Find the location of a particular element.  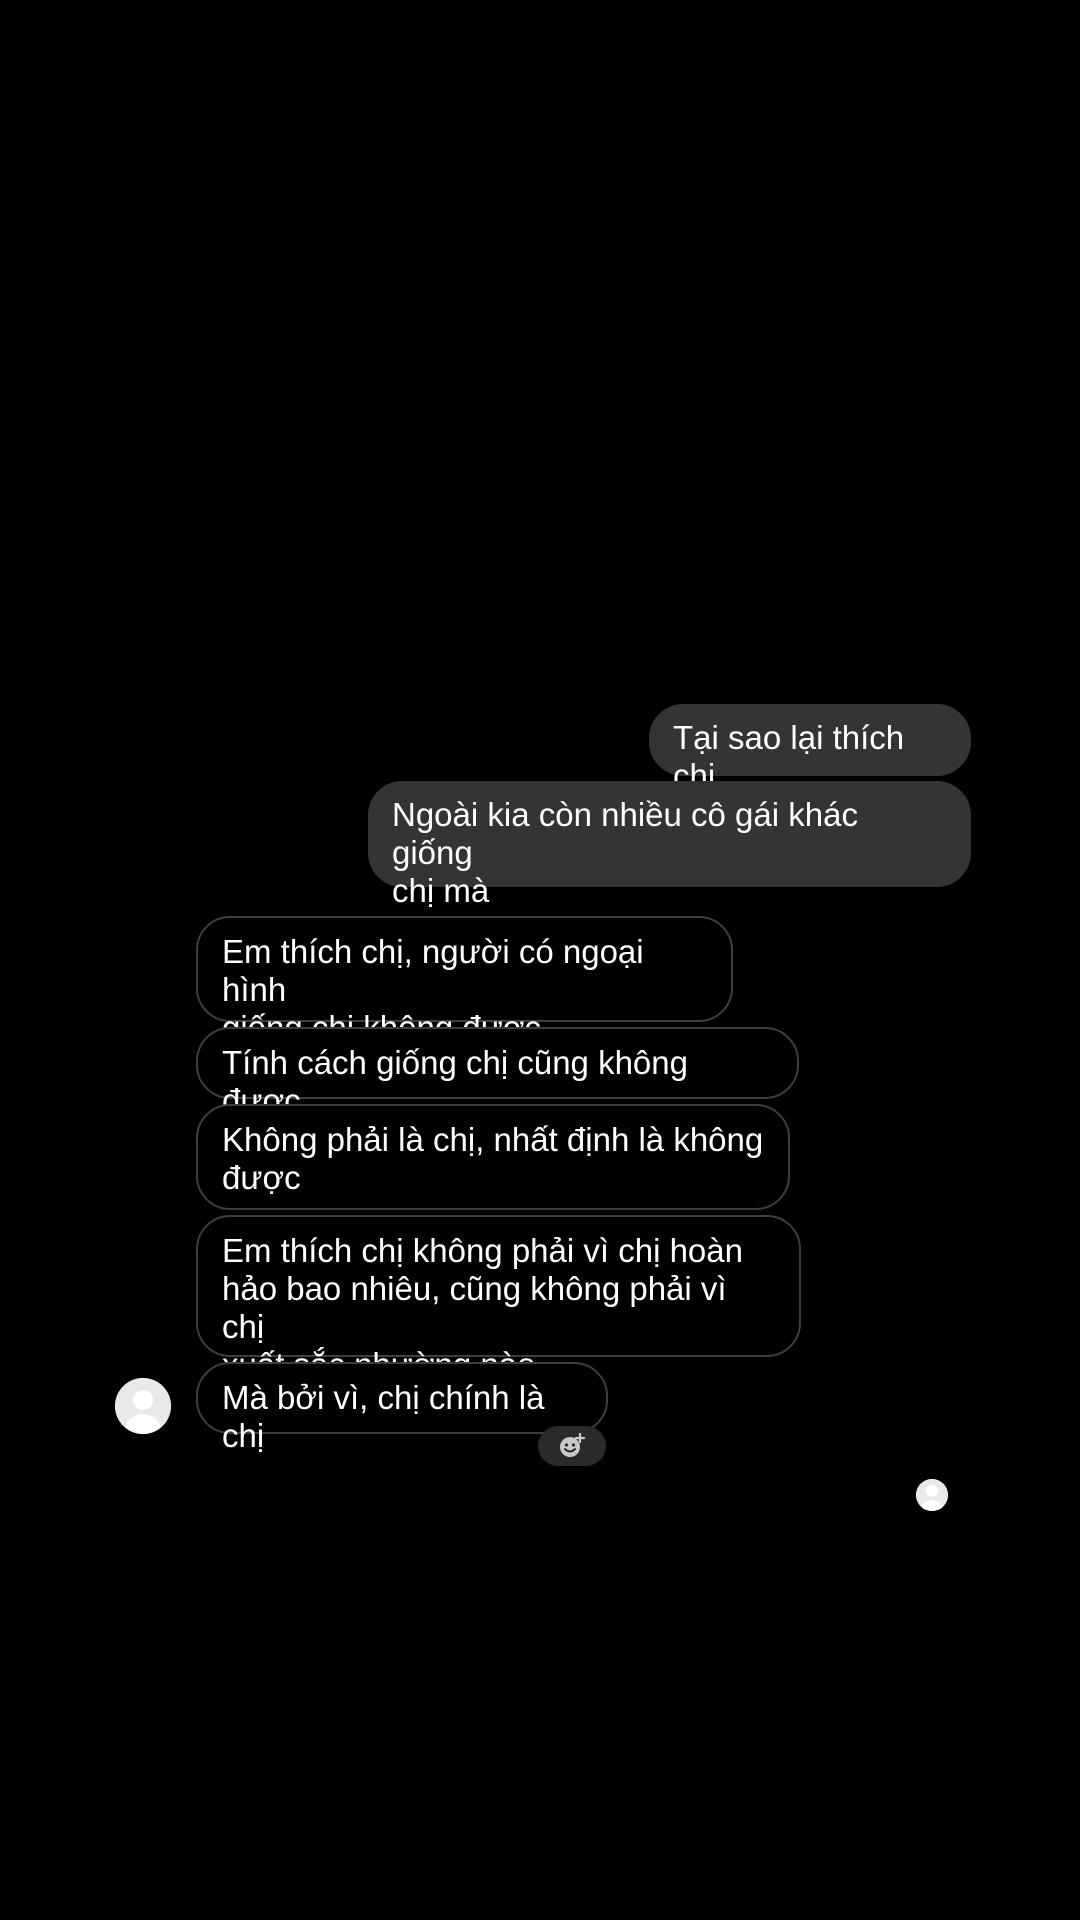

received-message-bubble: Mà bởi vì, chị chính là chị is located at coordinates (402, 1408).